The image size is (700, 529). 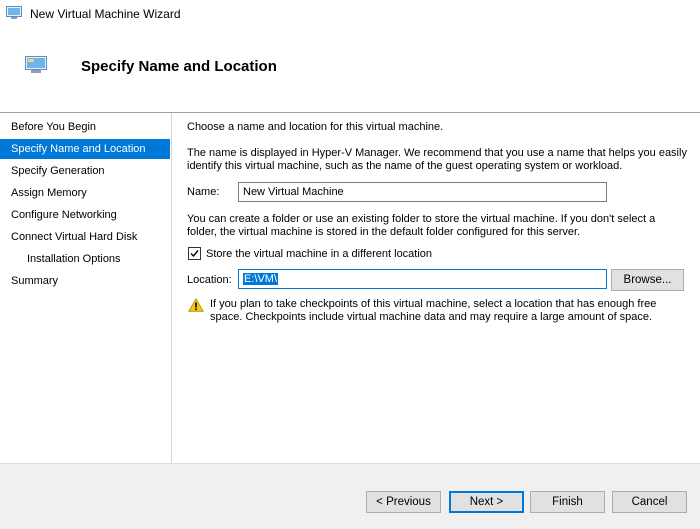 I want to click on vm-window-icon, so click(x=14, y=12).